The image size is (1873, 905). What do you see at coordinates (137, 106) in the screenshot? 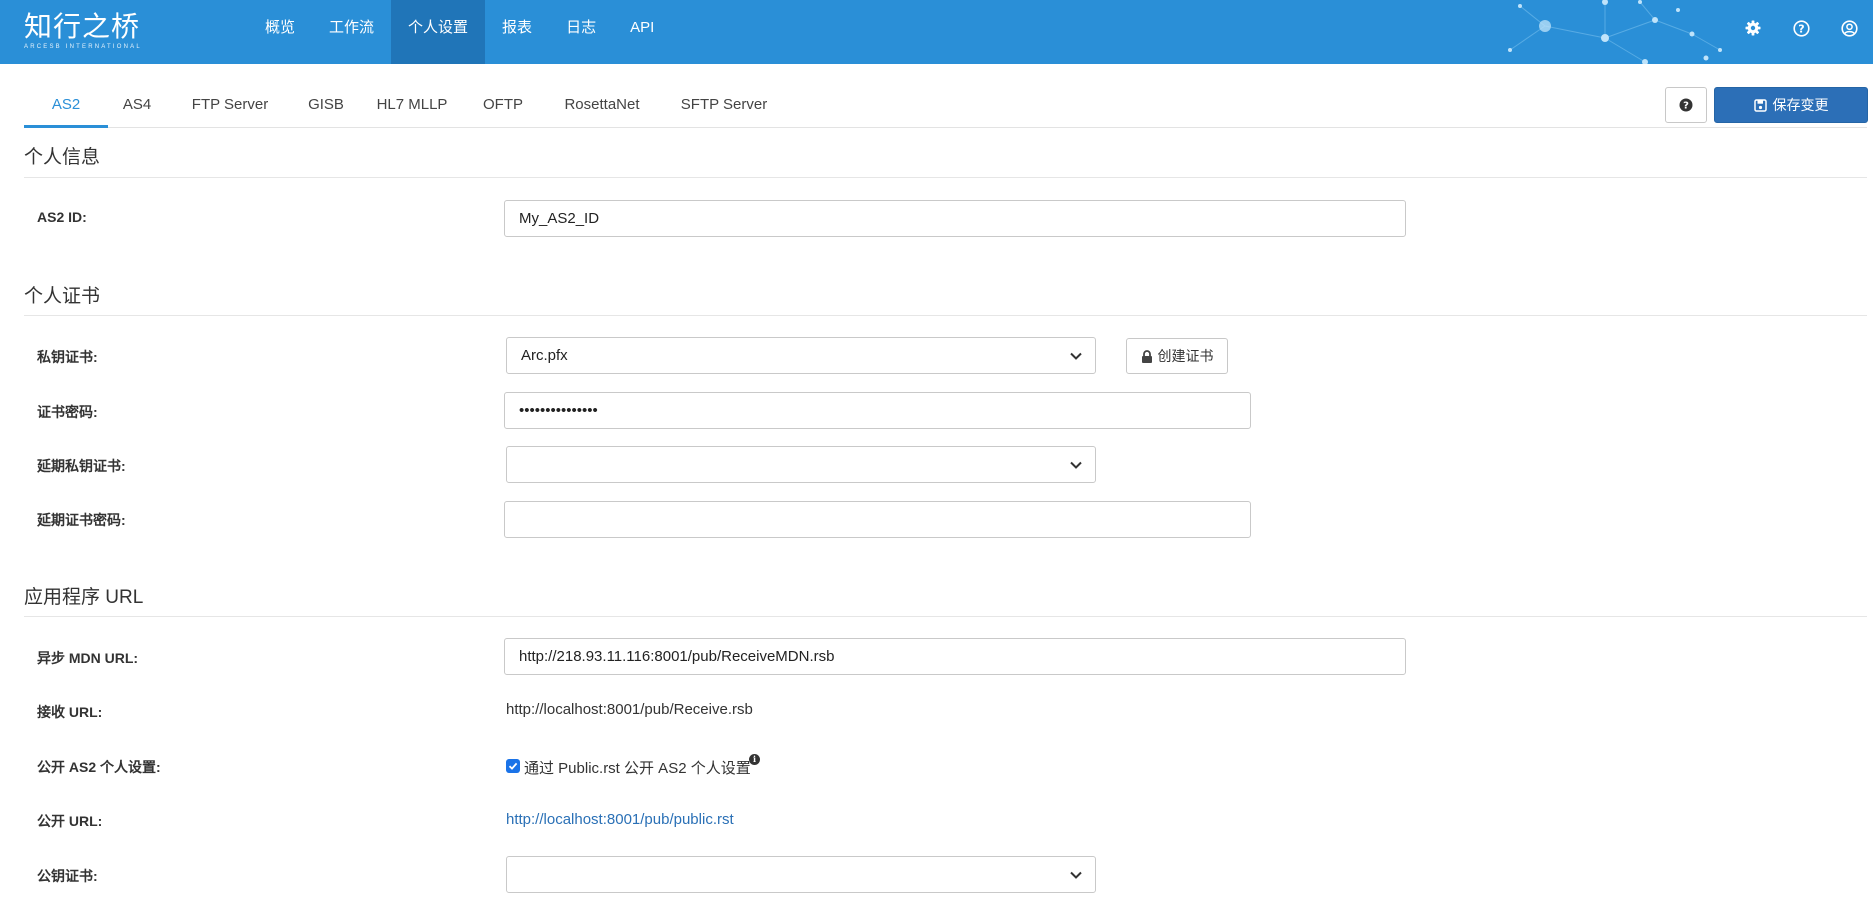
I see `tab-as4: AS4` at bounding box center [137, 106].